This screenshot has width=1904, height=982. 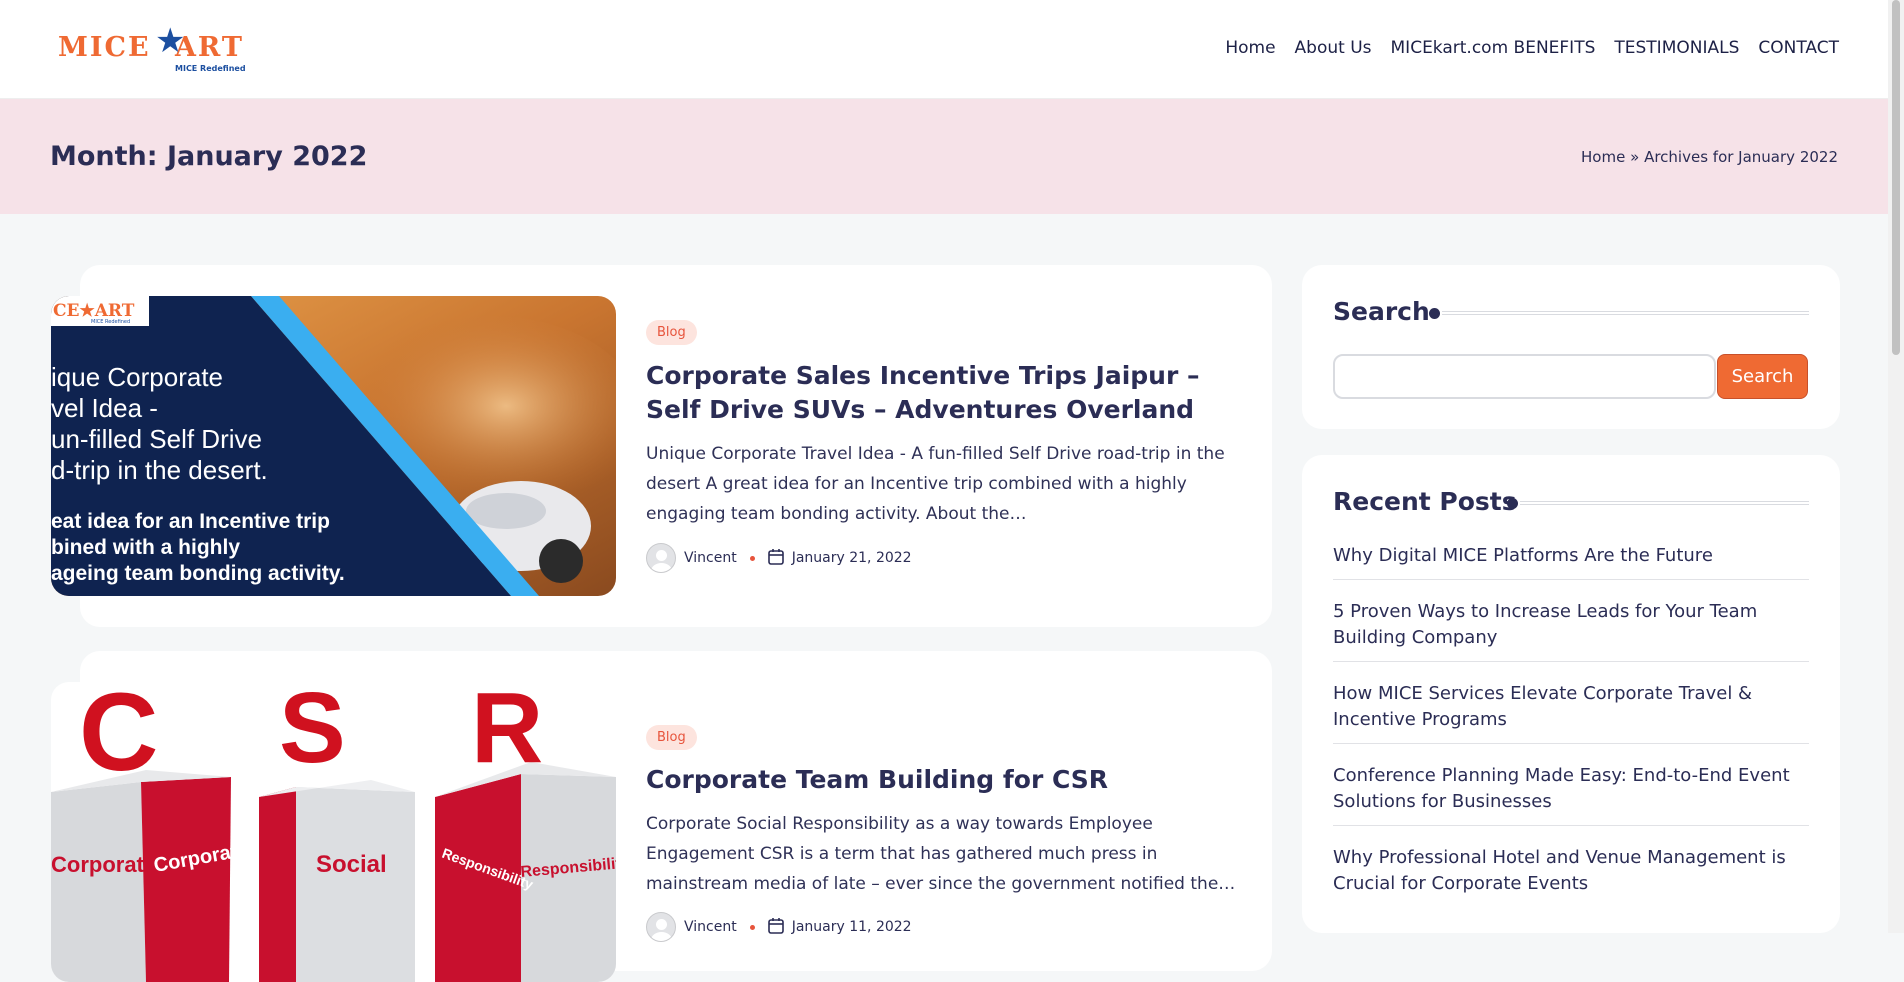 I want to click on svg-text: vel Idea -, so click(x=104, y=408).